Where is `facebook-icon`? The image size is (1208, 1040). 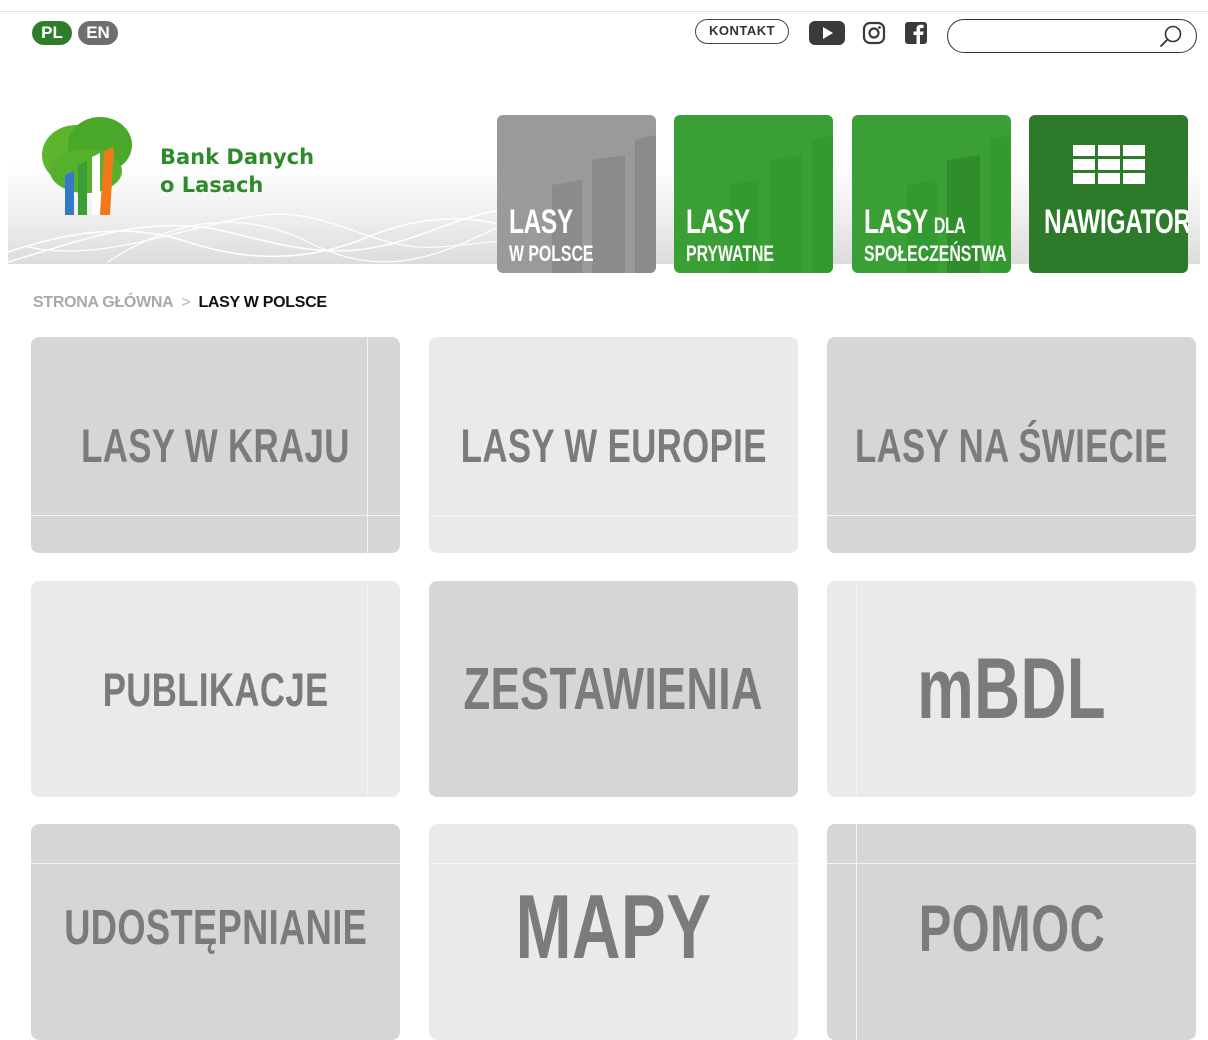
facebook-icon is located at coordinates (916, 33).